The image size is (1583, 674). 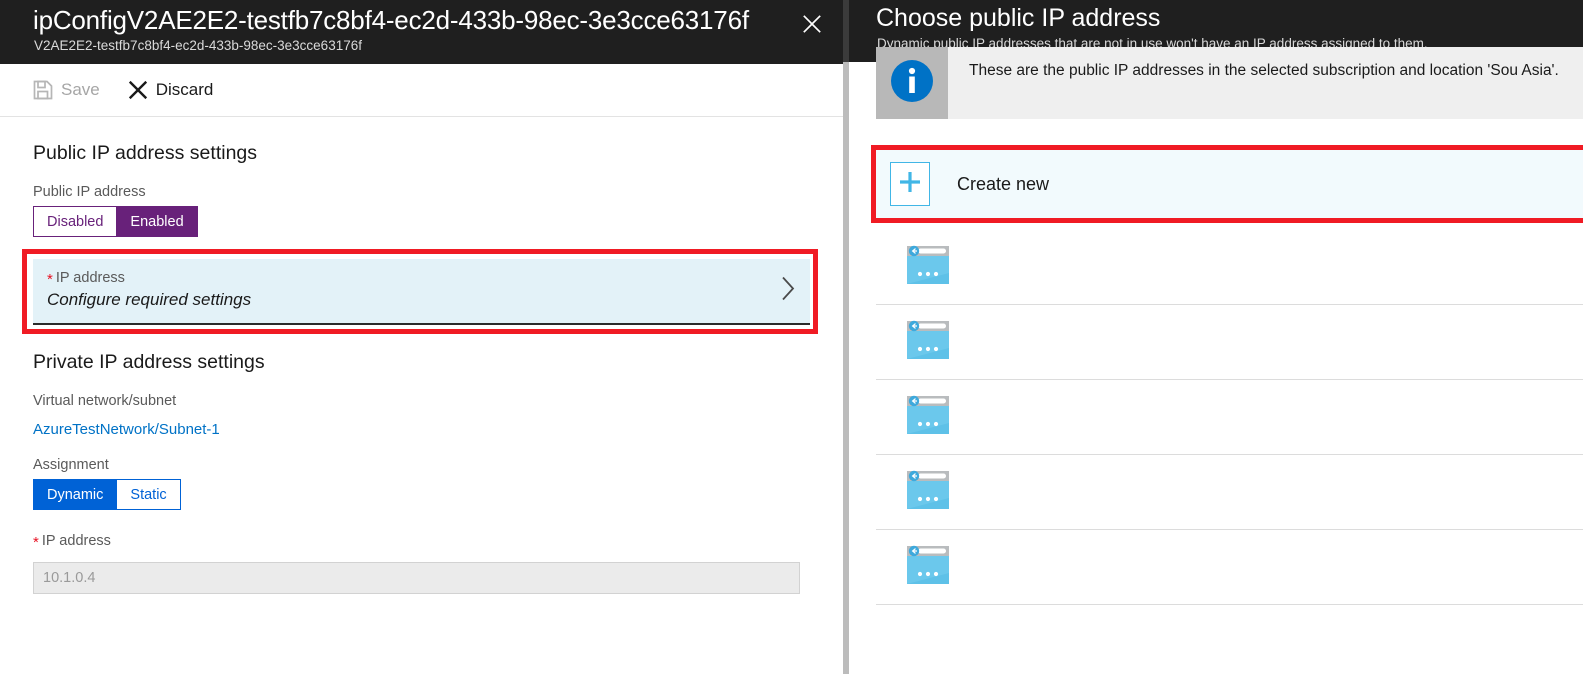 I want to click on blade-toolbar: Save Discard, so click(x=421, y=90).